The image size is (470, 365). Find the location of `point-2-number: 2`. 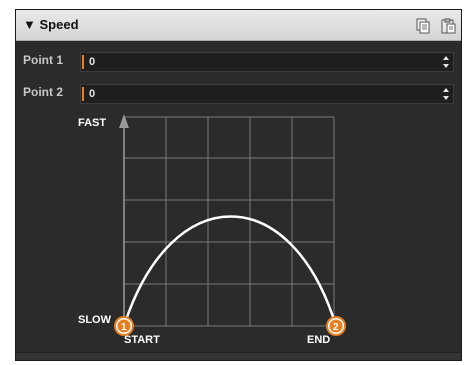

point-2-number: 2 is located at coordinates (336, 327).